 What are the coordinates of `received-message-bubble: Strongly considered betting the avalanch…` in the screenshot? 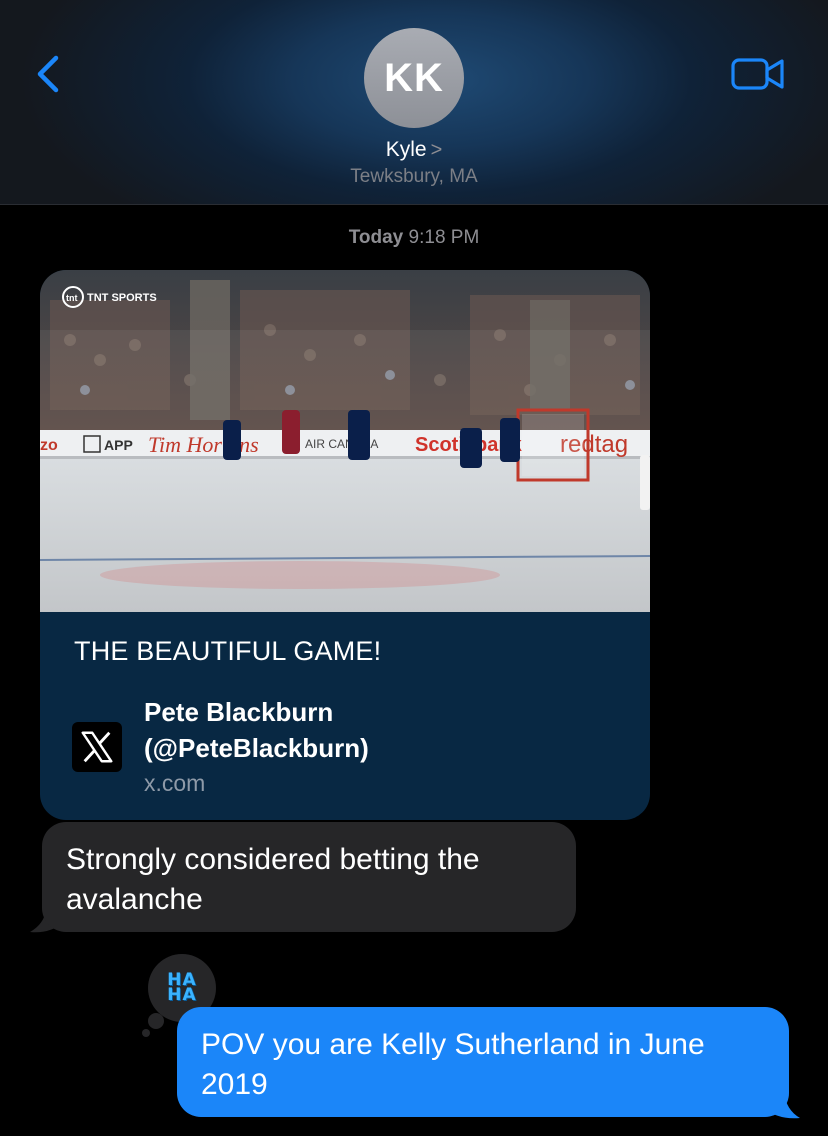 It's located at (309, 877).